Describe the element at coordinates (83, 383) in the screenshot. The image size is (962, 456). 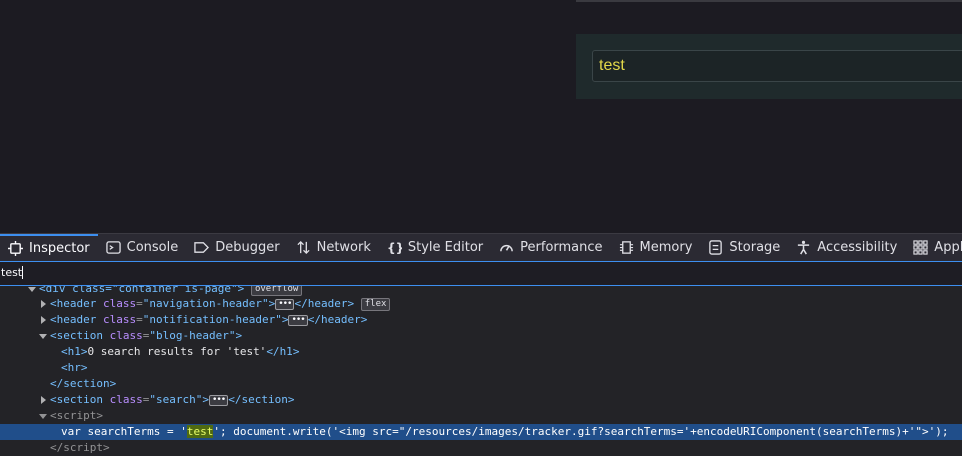
I see `node-section-close: </section>` at that location.